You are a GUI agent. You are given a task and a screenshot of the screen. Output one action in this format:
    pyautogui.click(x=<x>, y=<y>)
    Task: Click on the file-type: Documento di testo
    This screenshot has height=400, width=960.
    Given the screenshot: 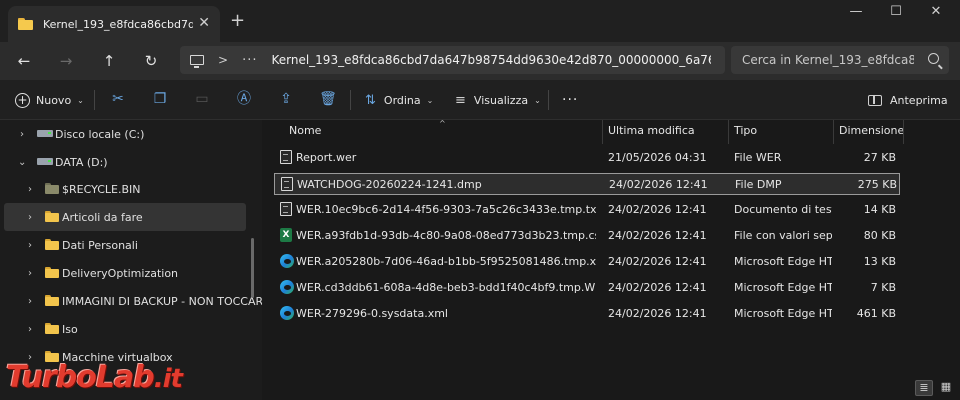 What is the action you would take?
    pyautogui.click(x=783, y=209)
    